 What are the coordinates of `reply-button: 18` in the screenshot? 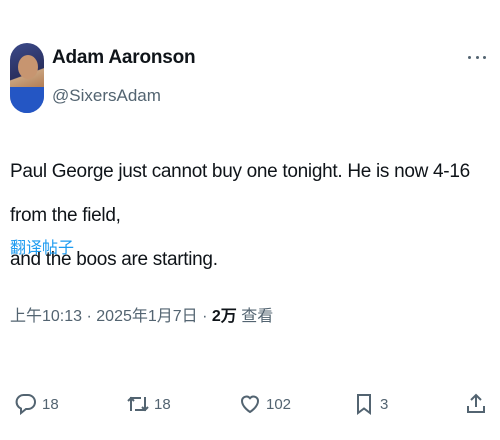 It's located at (36, 404).